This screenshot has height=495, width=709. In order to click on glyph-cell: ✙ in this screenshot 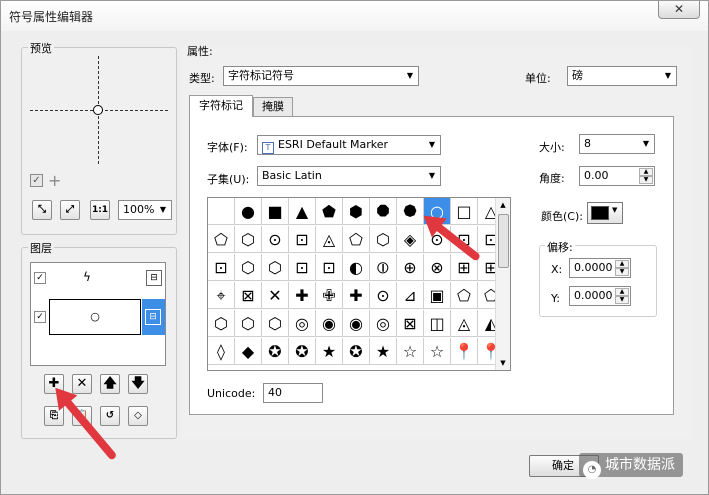, I will do `click(329, 295)`.